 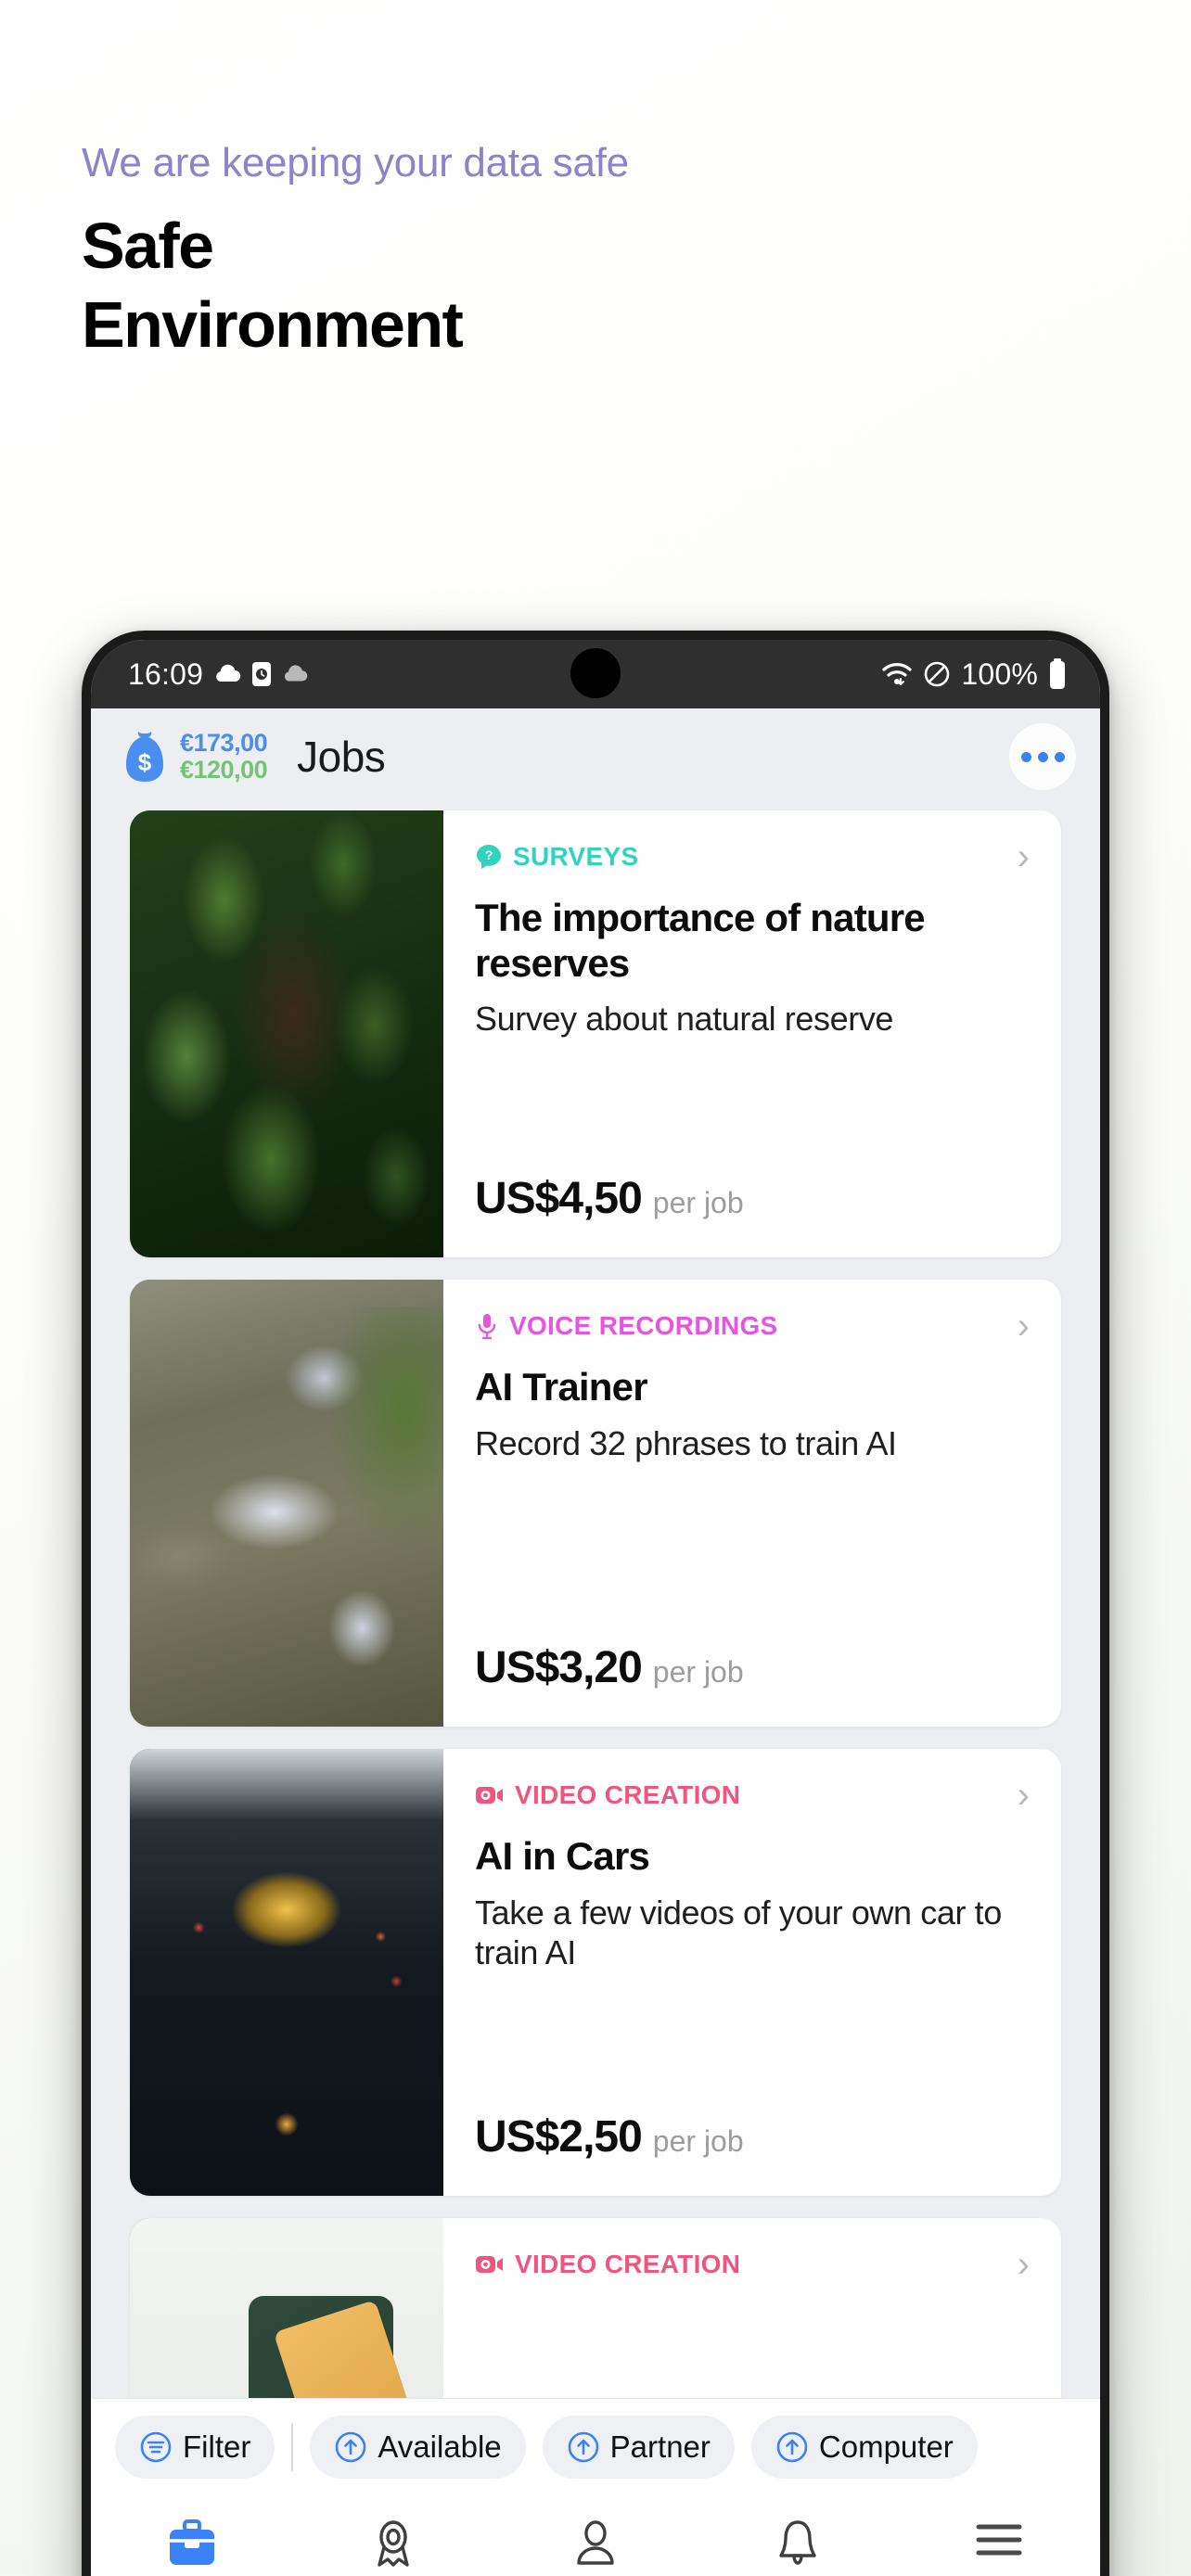 I want to click on job-category-row: ? SURVEYS ›, so click(x=752, y=856).